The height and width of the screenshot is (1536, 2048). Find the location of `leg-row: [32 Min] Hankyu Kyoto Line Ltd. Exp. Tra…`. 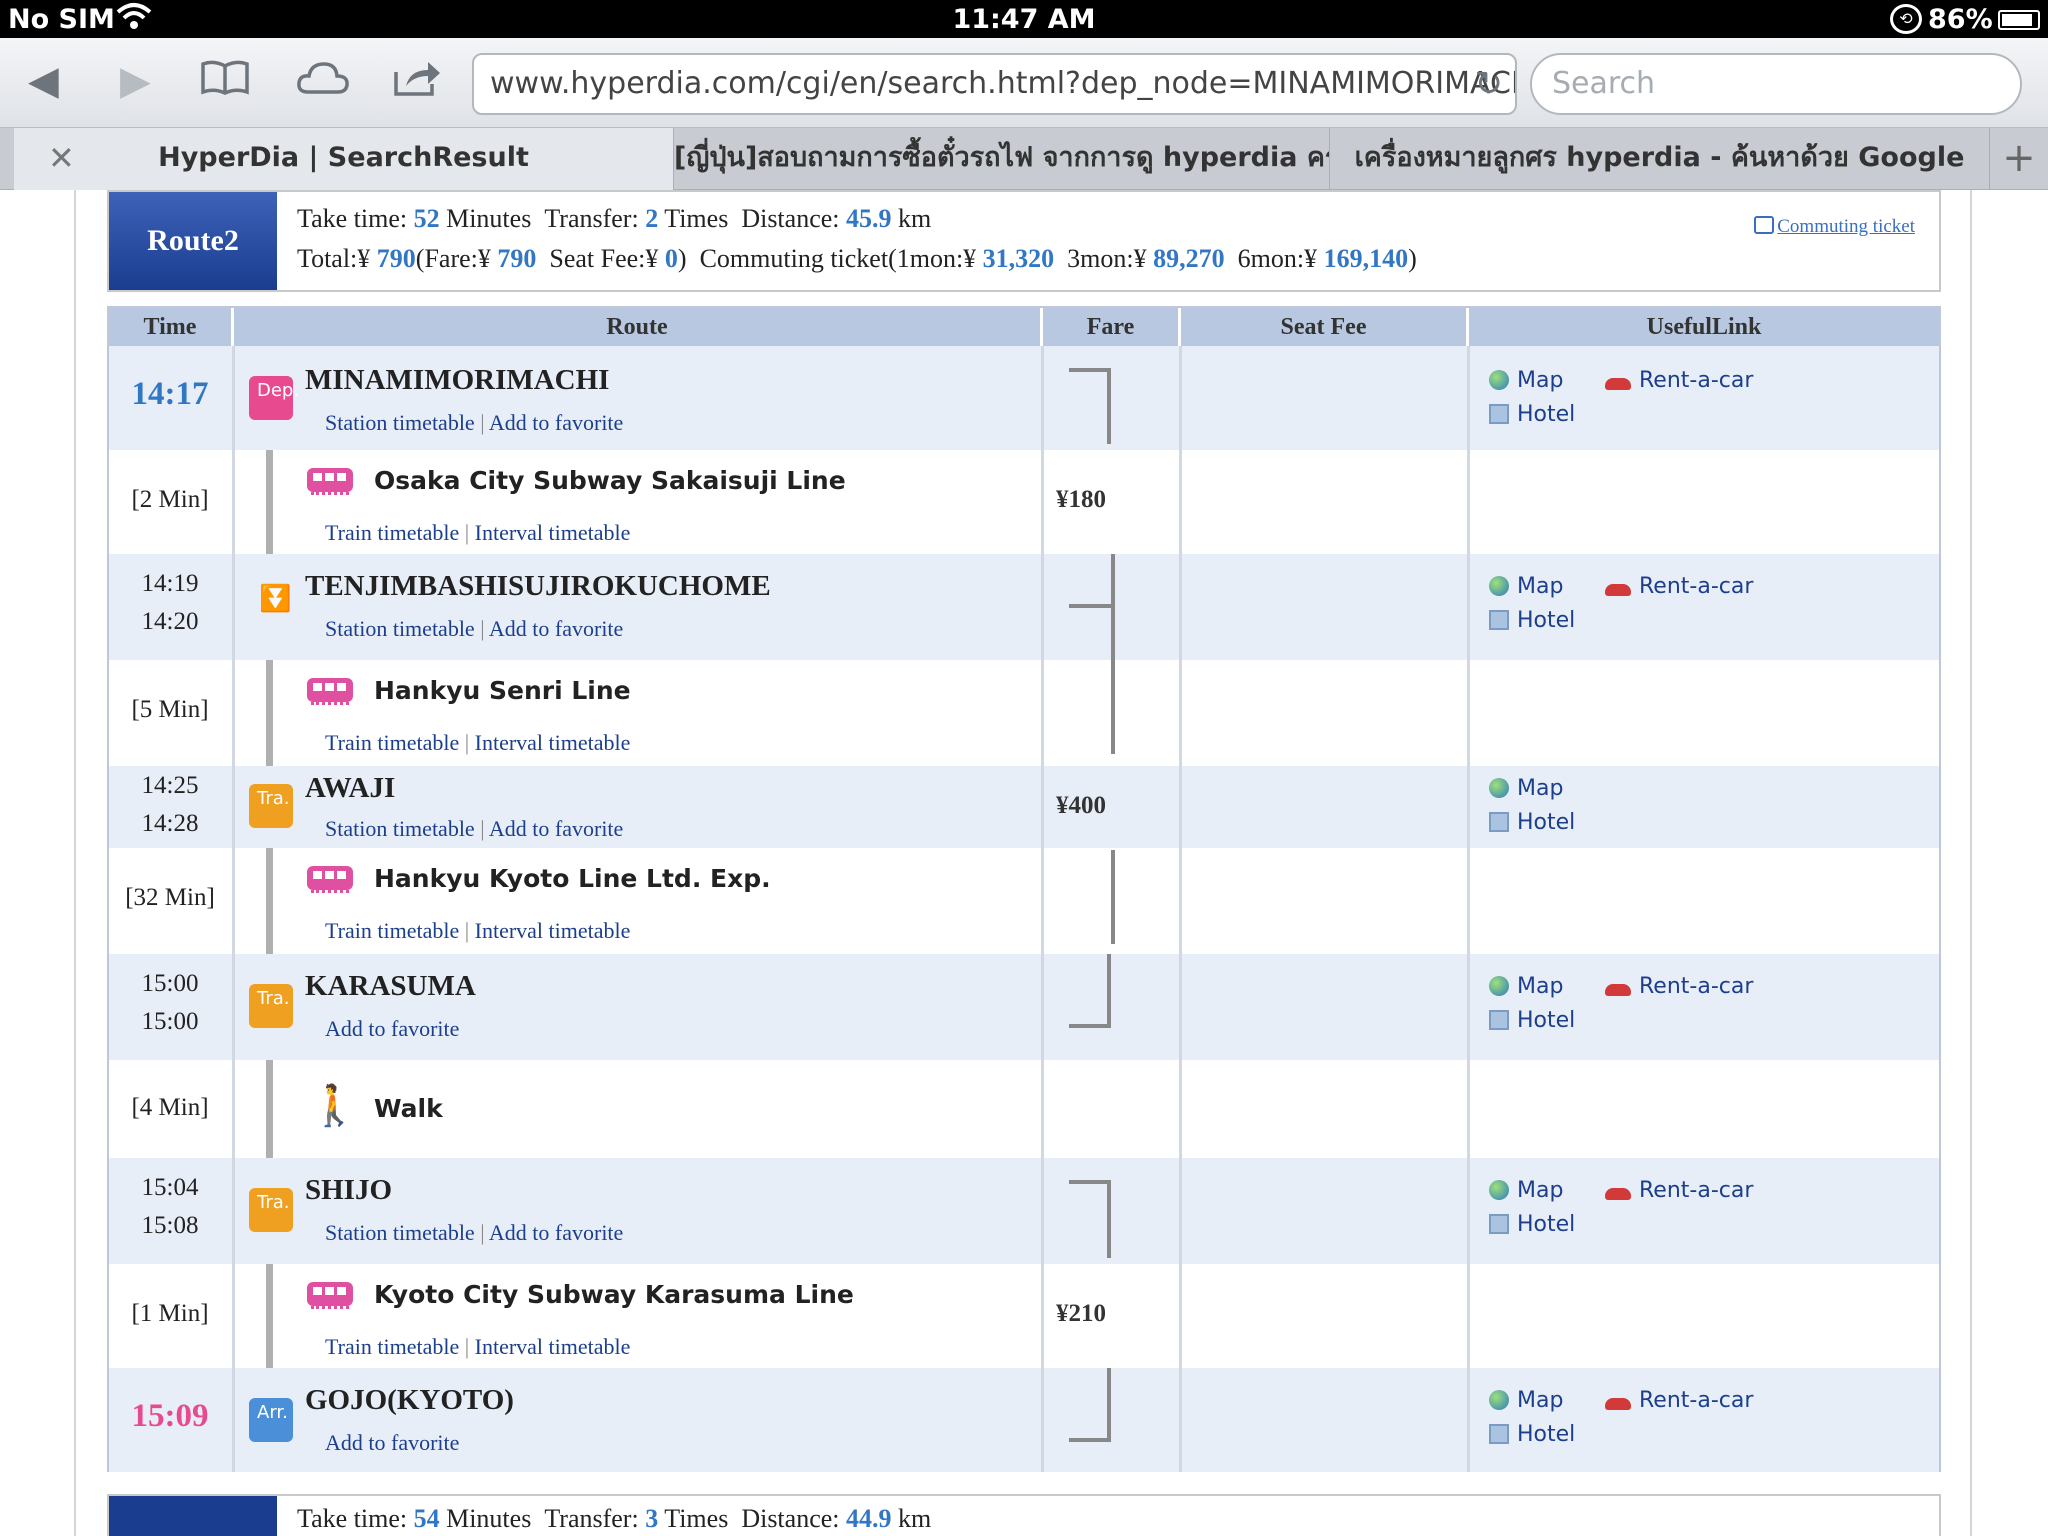

leg-row: [32 Min] Hankyu Kyoto Line Ltd. Exp. Tra… is located at coordinates (1024, 901).